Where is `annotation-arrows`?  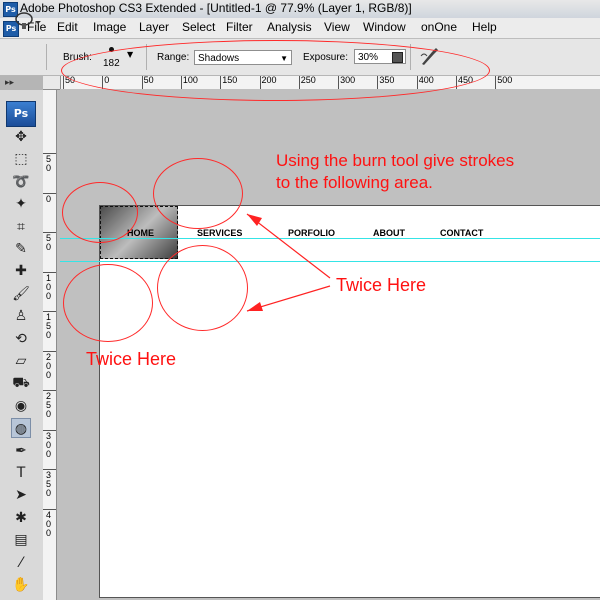 annotation-arrows is located at coordinates (288, 262).